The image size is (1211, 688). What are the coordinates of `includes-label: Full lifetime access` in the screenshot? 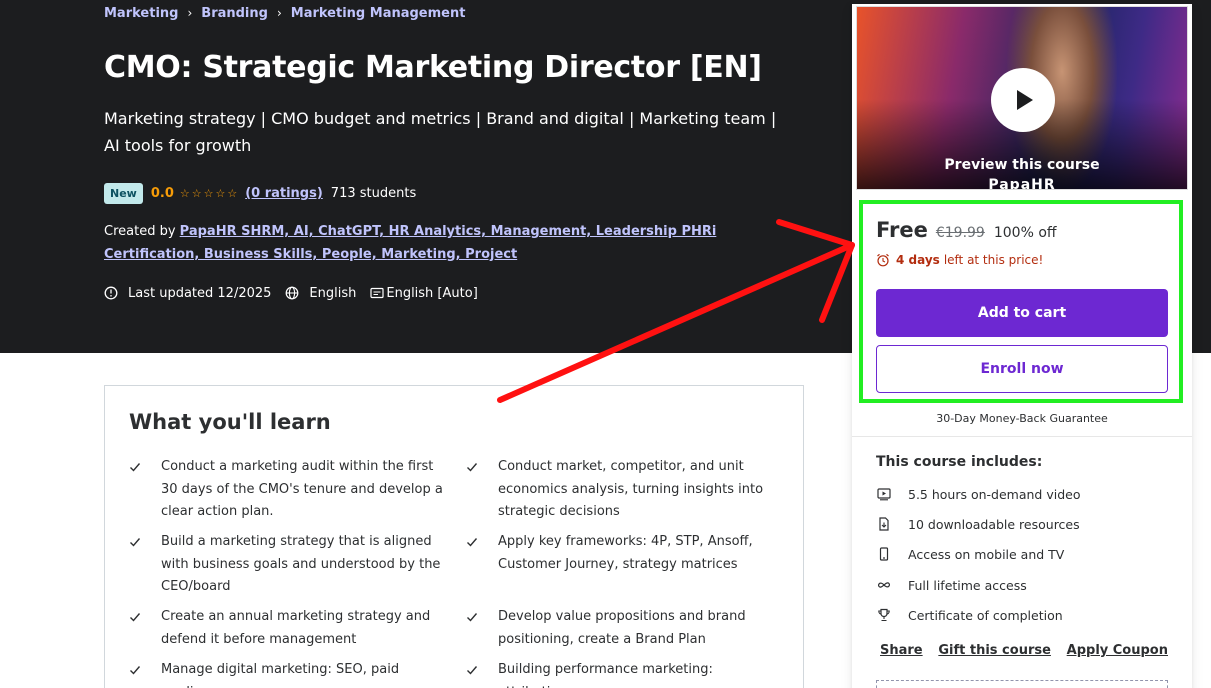 It's located at (967, 585).